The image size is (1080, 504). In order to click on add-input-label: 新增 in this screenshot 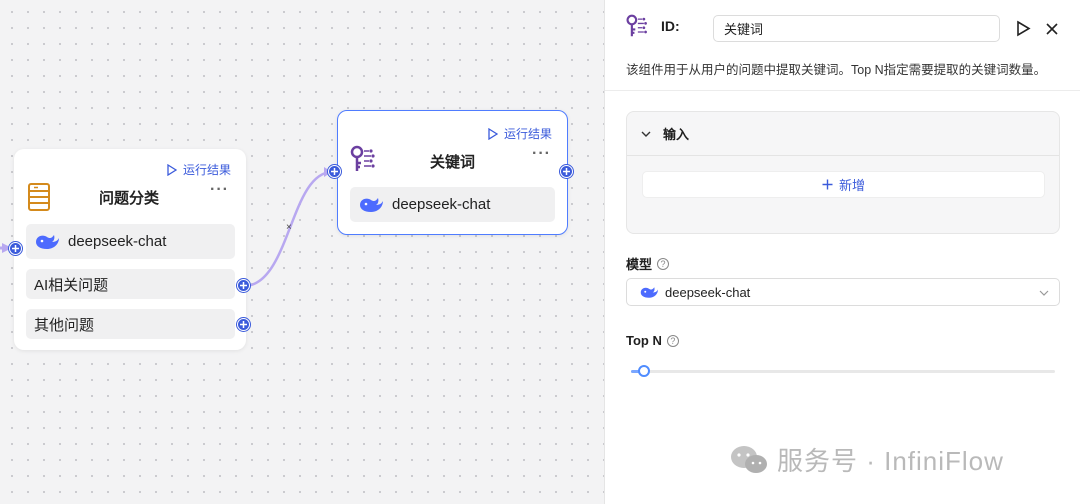, I will do `click(851, 185)`.